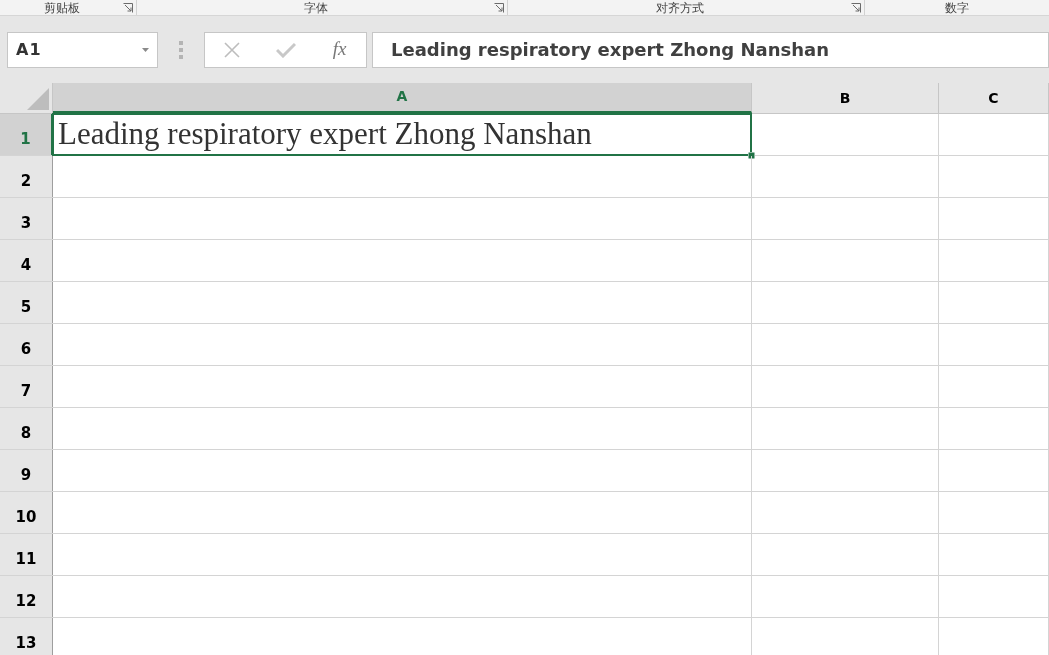 The image size is (1049, 655). I want to click on row-header: 4, so click(26, 260).